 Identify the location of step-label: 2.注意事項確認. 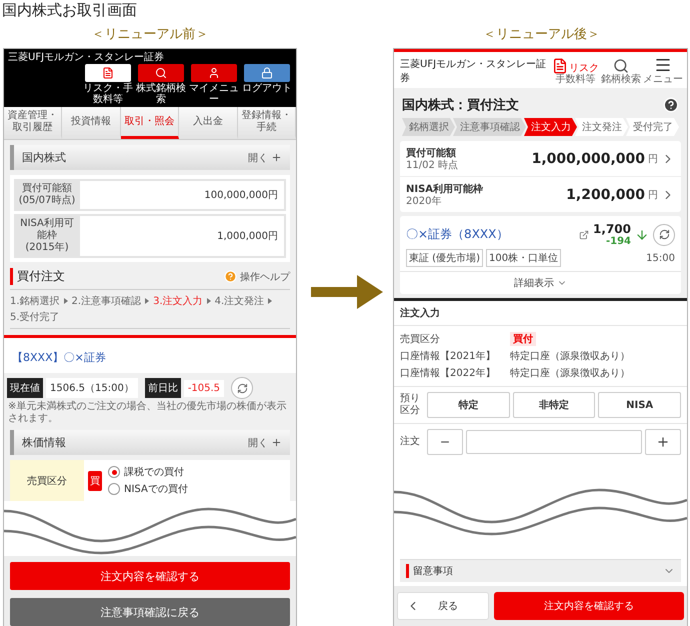
(107, 301).